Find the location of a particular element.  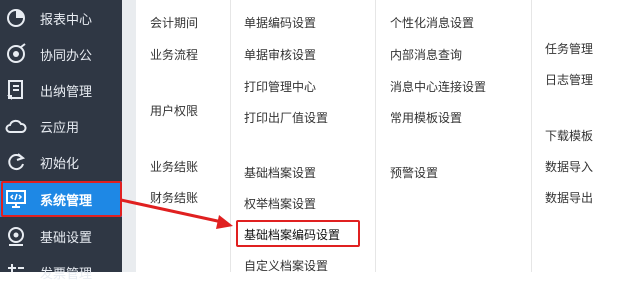

menu-item-log-management: 日志管理 is located at coordinates (569, 80).